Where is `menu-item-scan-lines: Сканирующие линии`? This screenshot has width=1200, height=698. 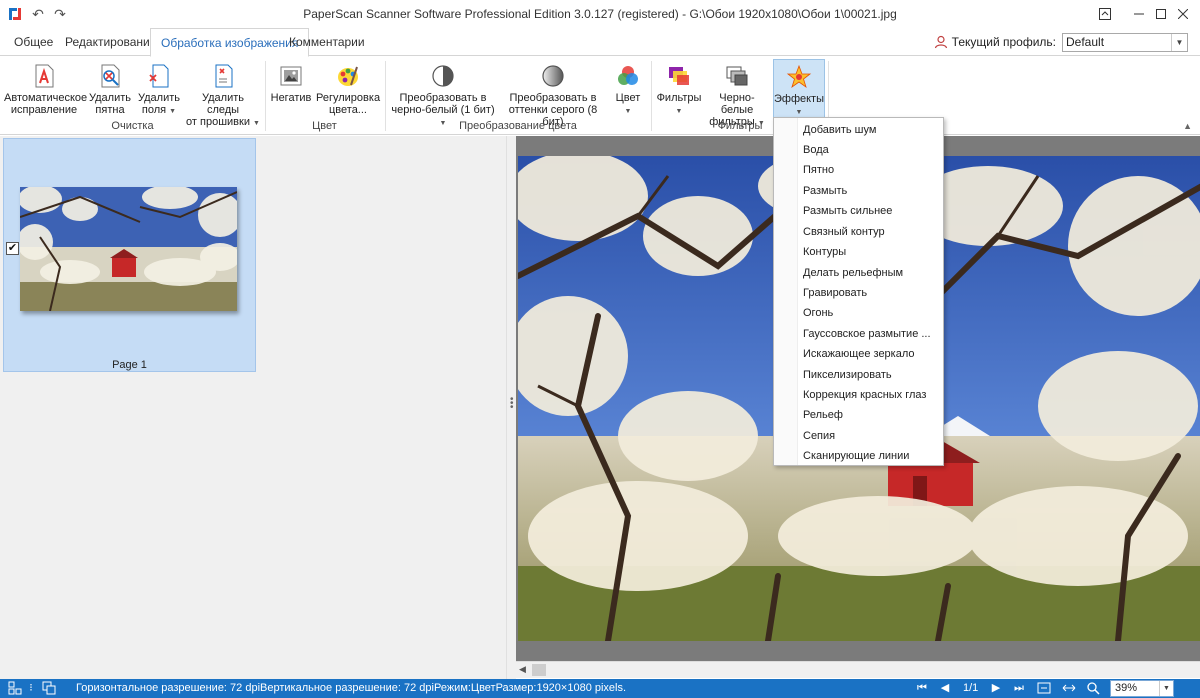
menu-item-scan-lines: Сканирующие линии is located at coordinates (856, 456).